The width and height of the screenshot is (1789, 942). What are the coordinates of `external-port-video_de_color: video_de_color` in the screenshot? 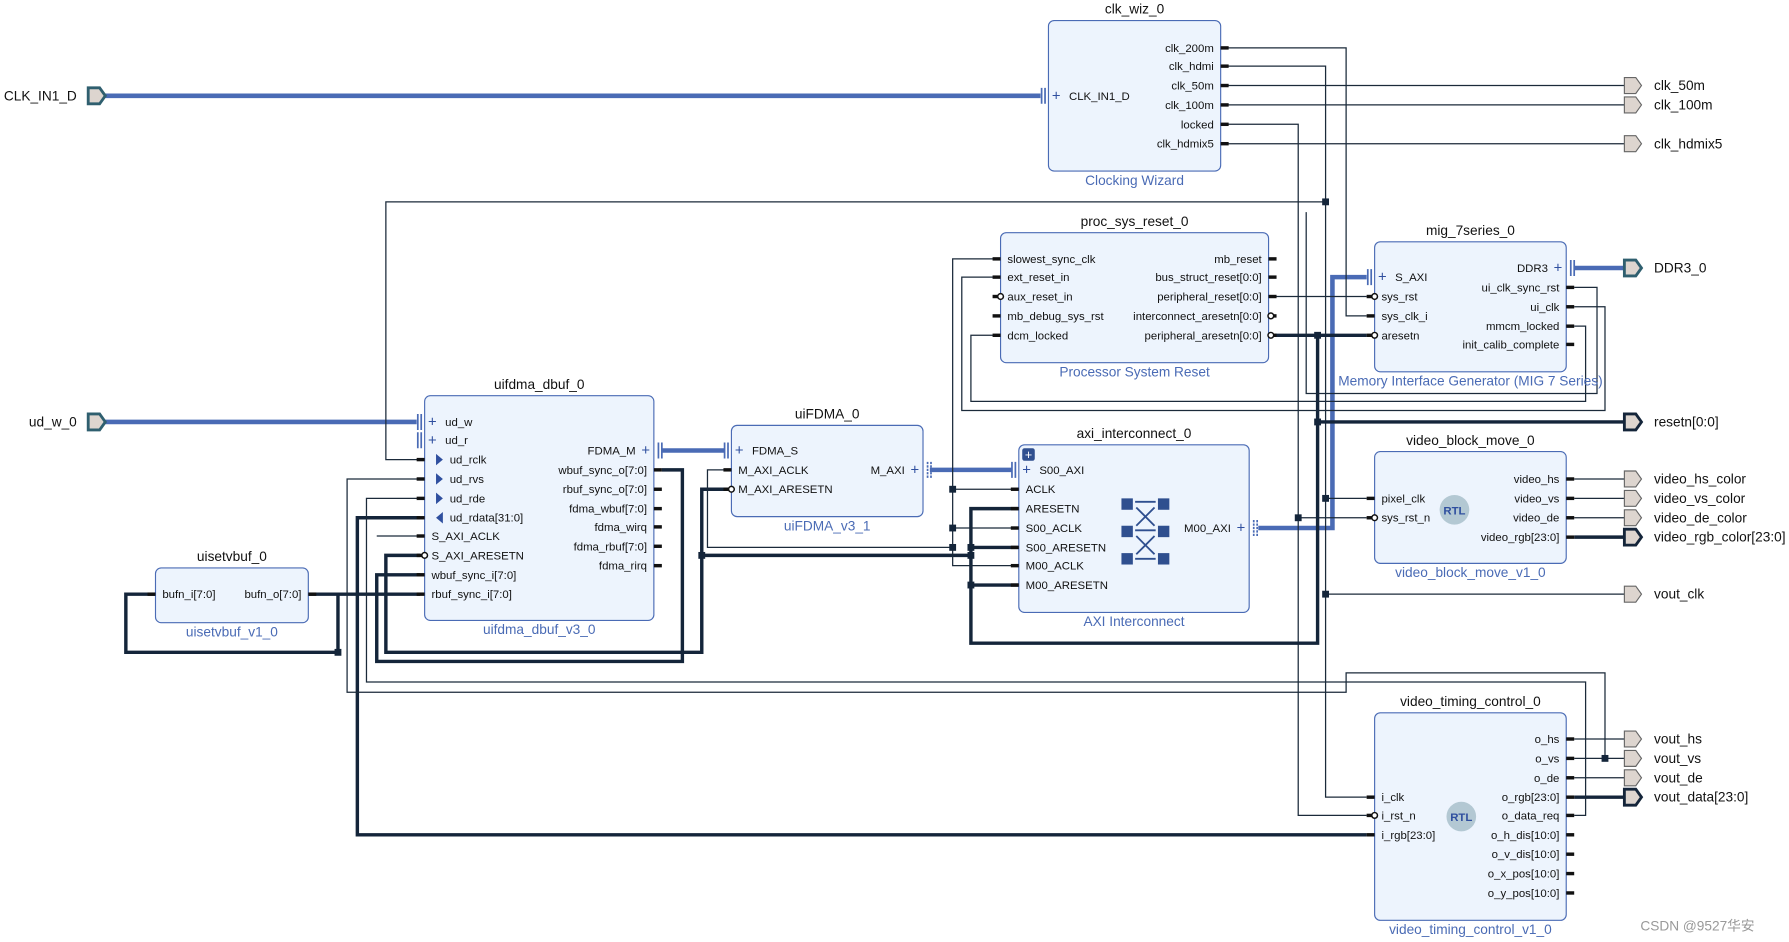 It's located at (1685, 518).